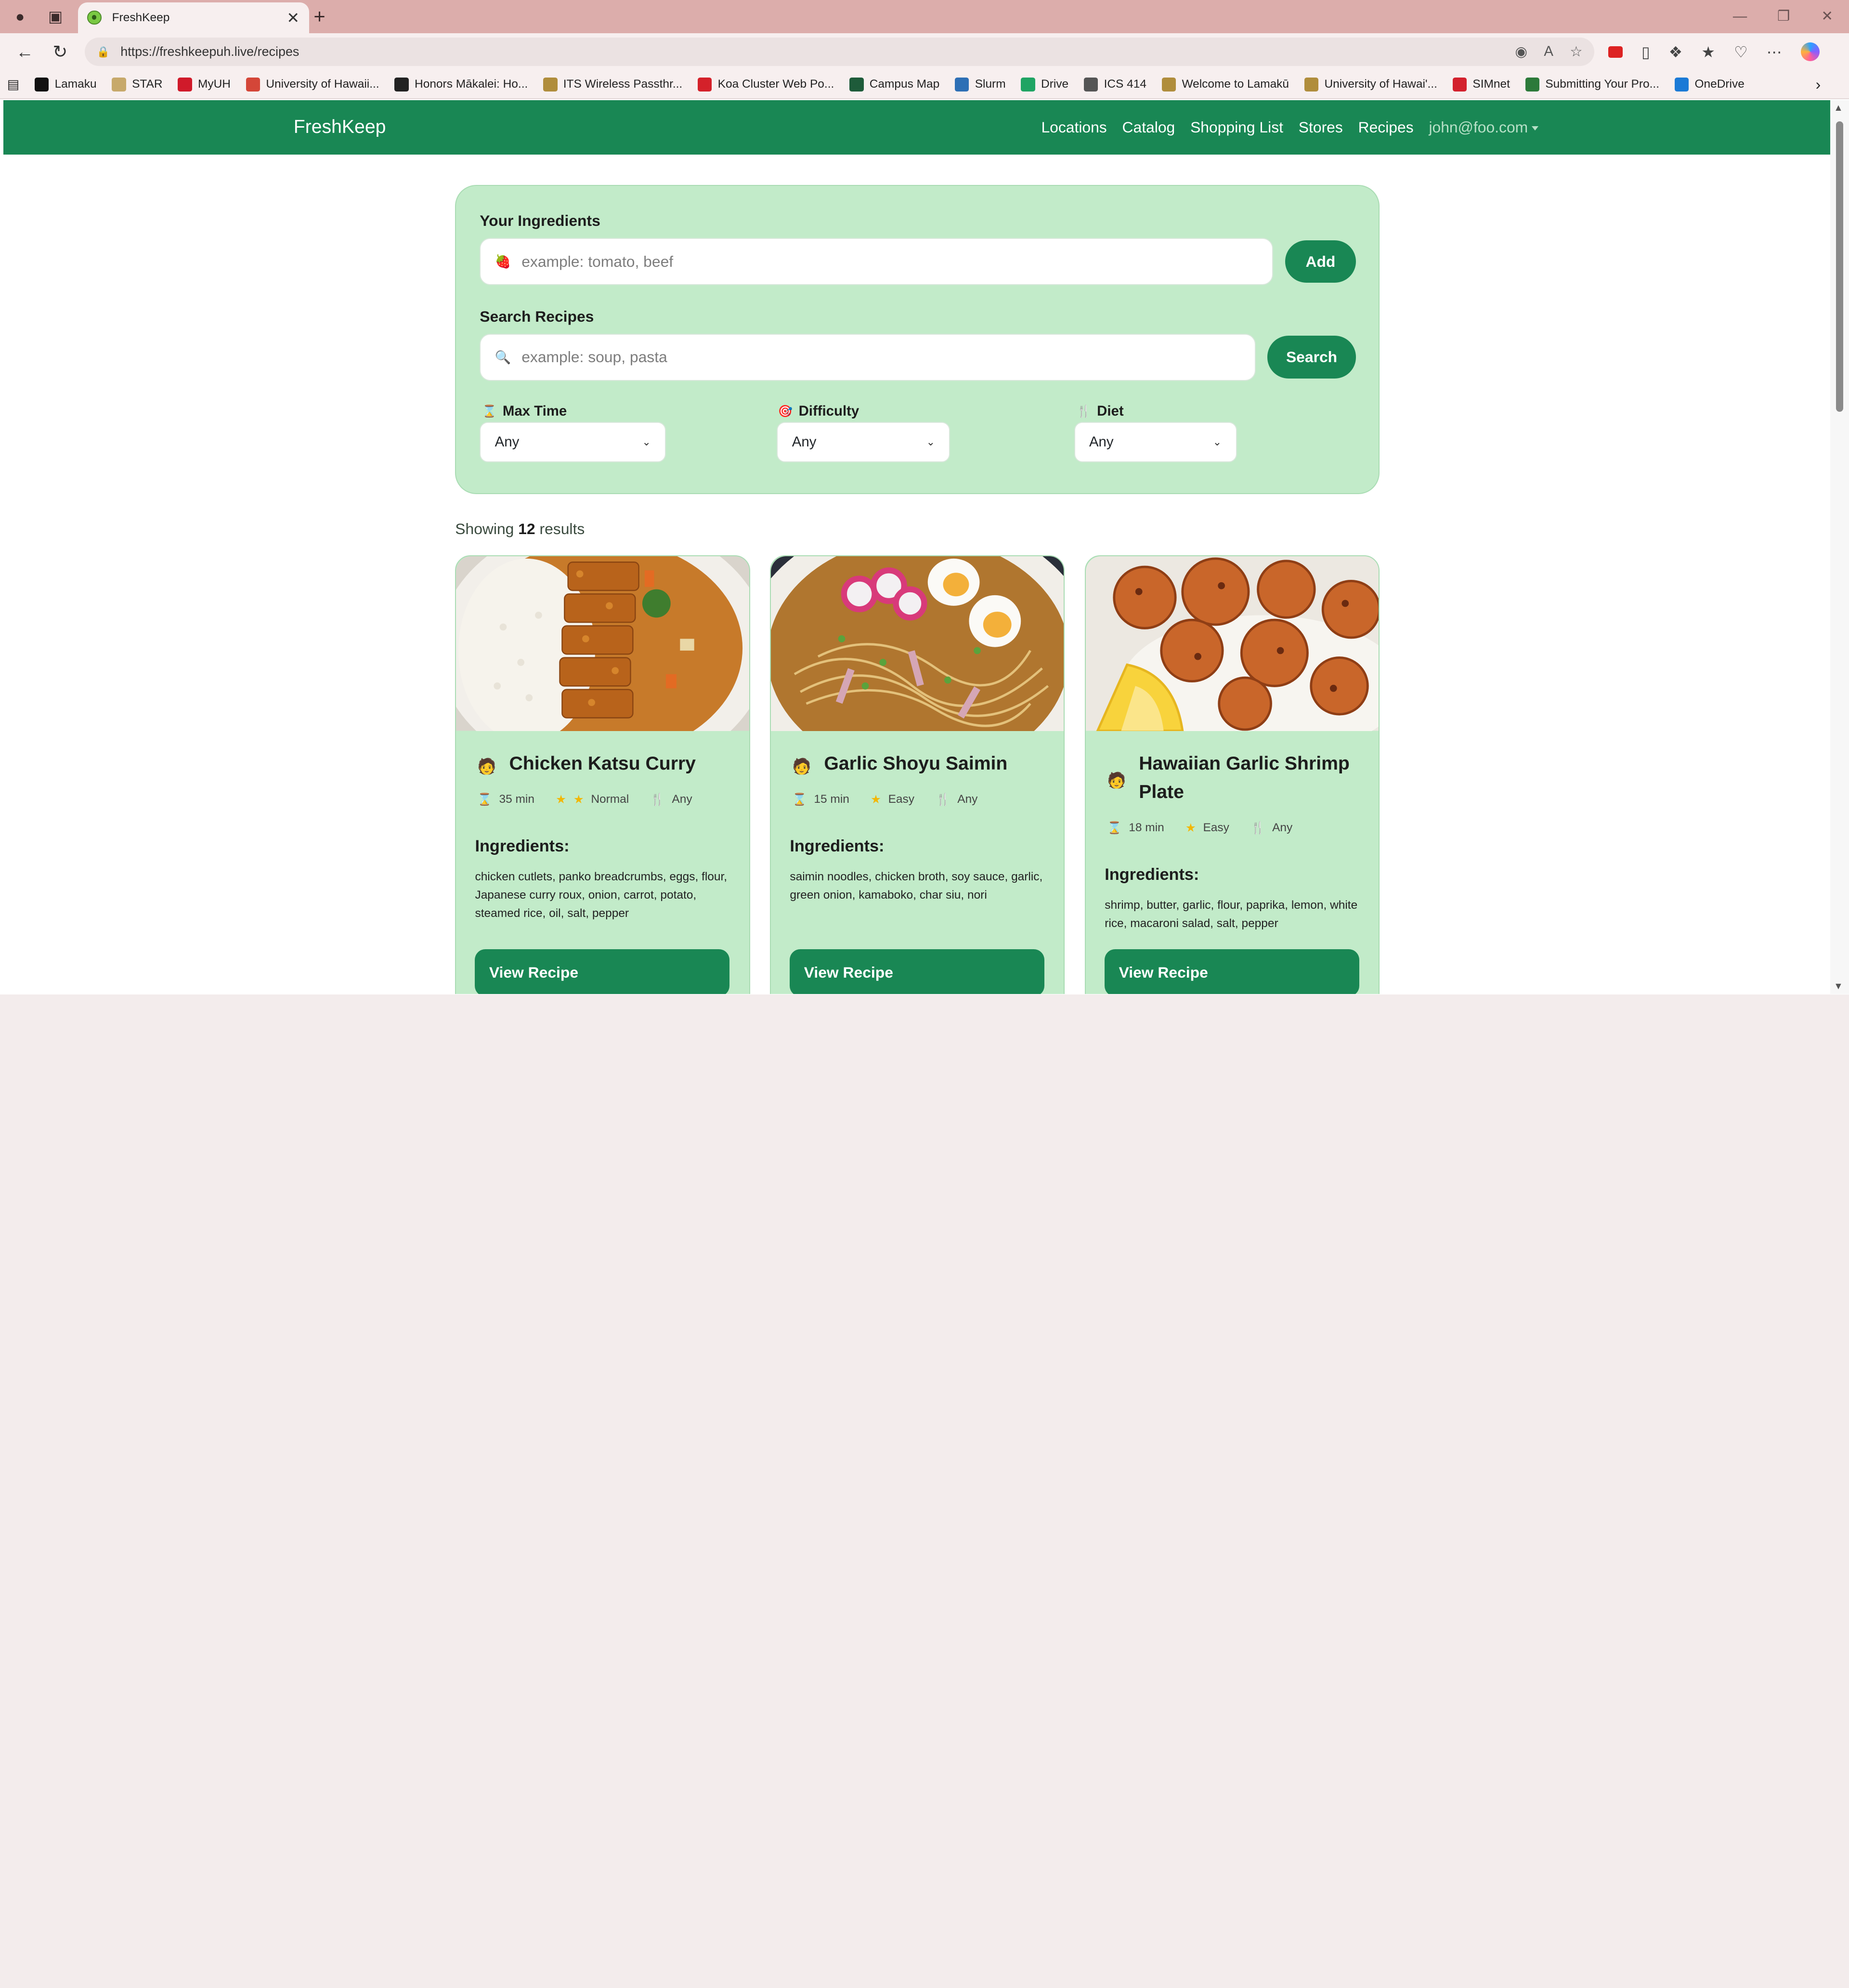 The image size is (1849, 1988). I want to click on browser-essentials-icon: ♡, so click(1741, 52).